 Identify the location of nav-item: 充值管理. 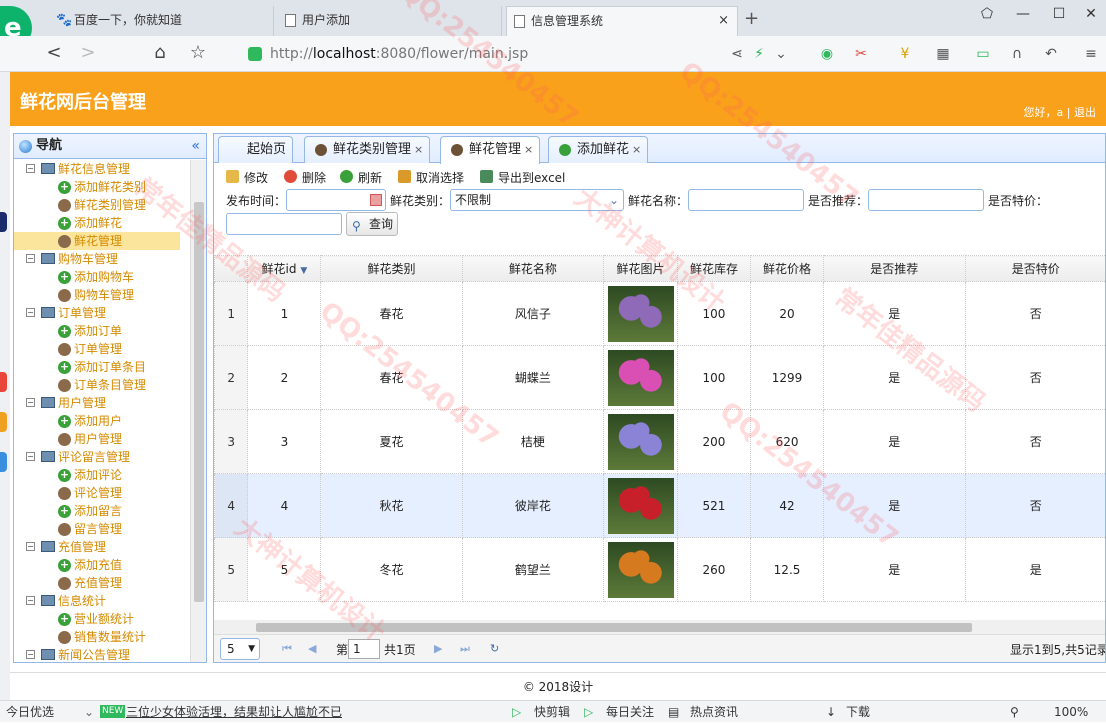
(103, 583).